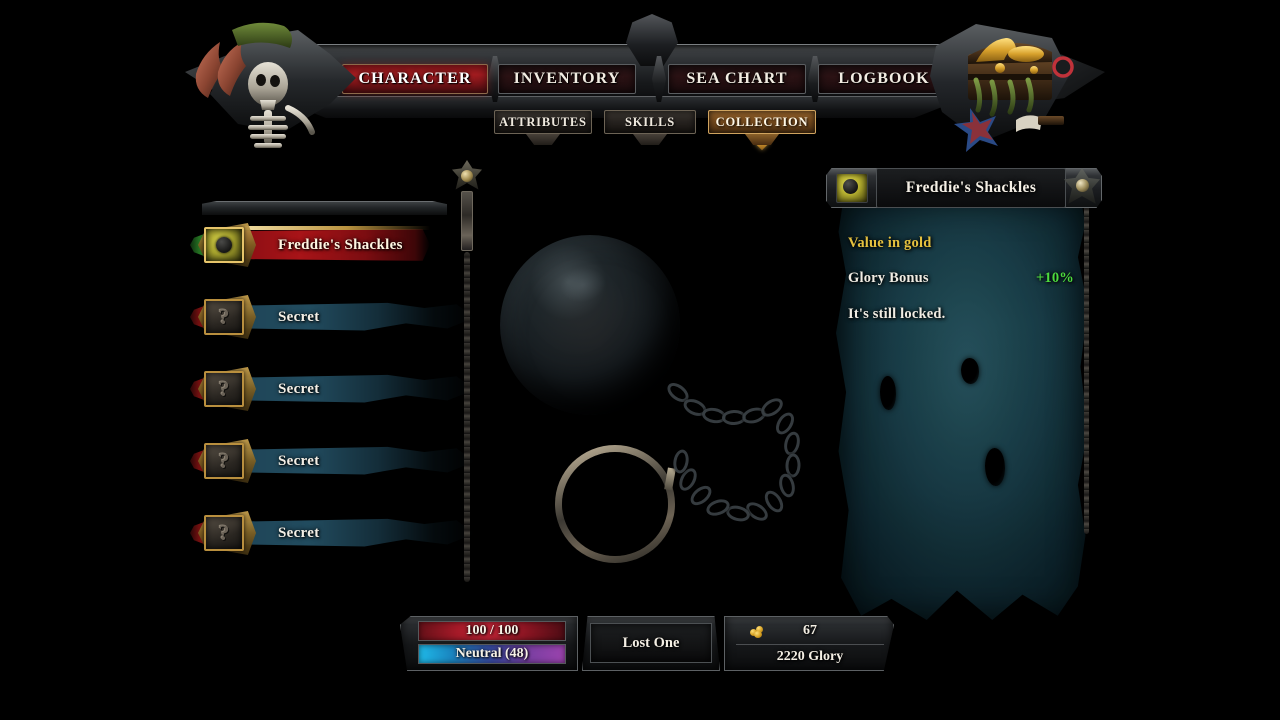 This screenshot has width=1280, height=720. What do you see at coordinates (670, 479) in the screenshot?
I see `shackle-pin-icon` at bounding box center [670, 479].